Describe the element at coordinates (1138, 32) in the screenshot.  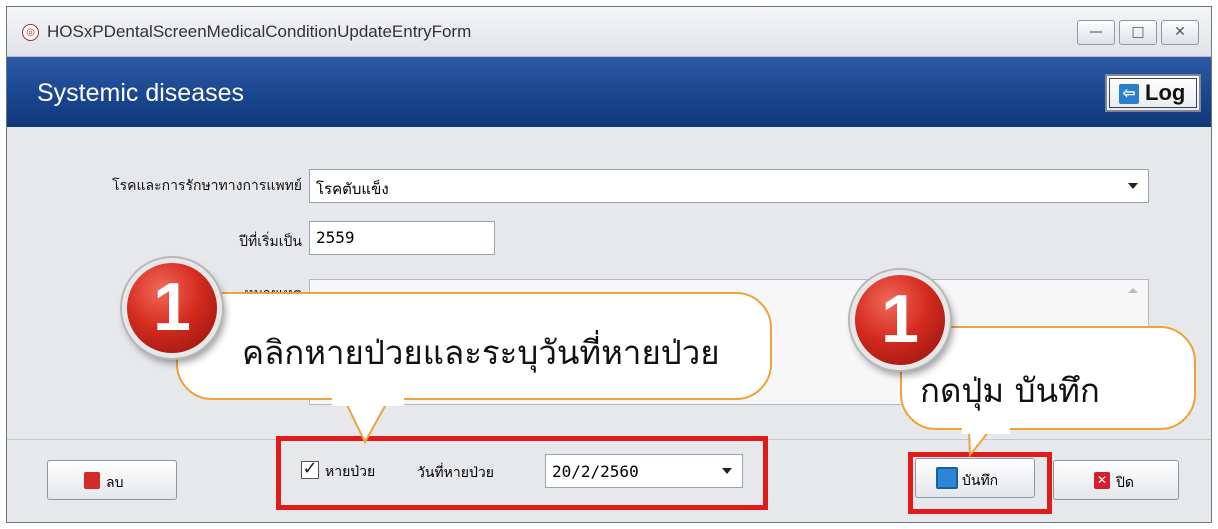
I see `maximize-button: □` at that location.